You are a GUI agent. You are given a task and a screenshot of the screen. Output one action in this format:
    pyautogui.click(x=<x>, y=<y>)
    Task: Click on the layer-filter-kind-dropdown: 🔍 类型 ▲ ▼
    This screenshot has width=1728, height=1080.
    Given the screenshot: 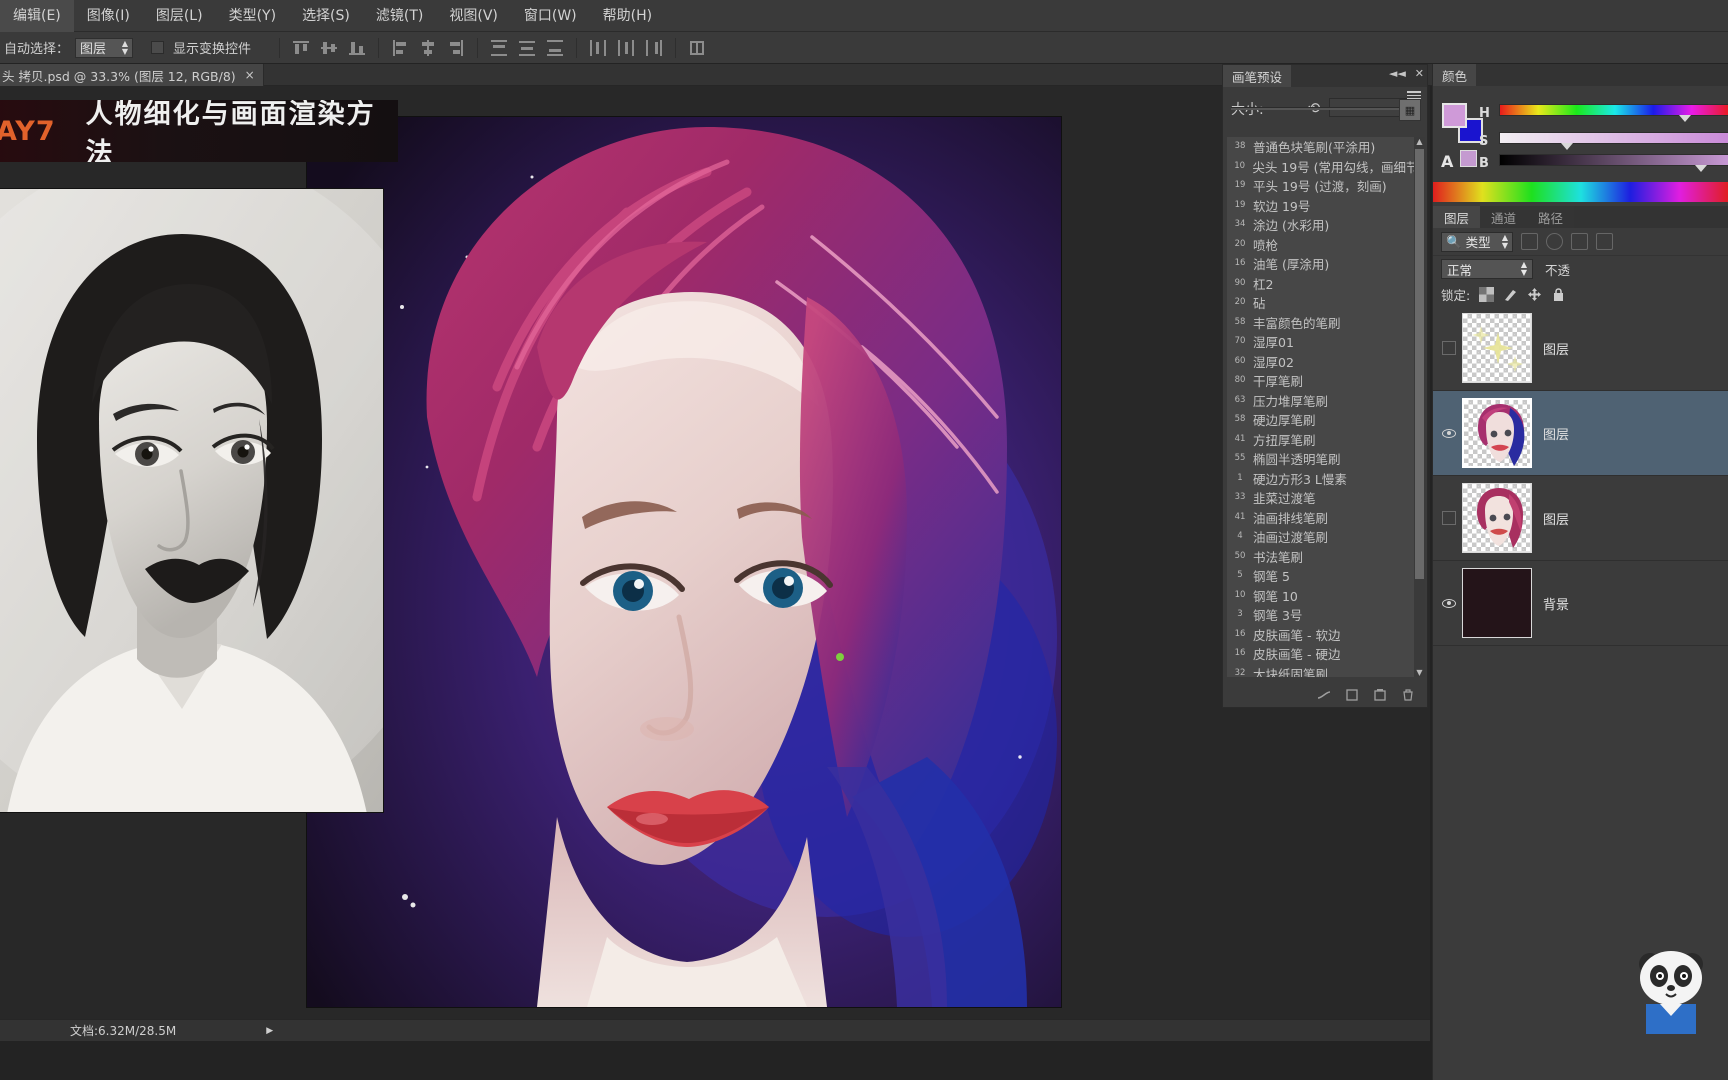 What is the action you would take?
    pyautogui.click(x=1477, y=241)
    